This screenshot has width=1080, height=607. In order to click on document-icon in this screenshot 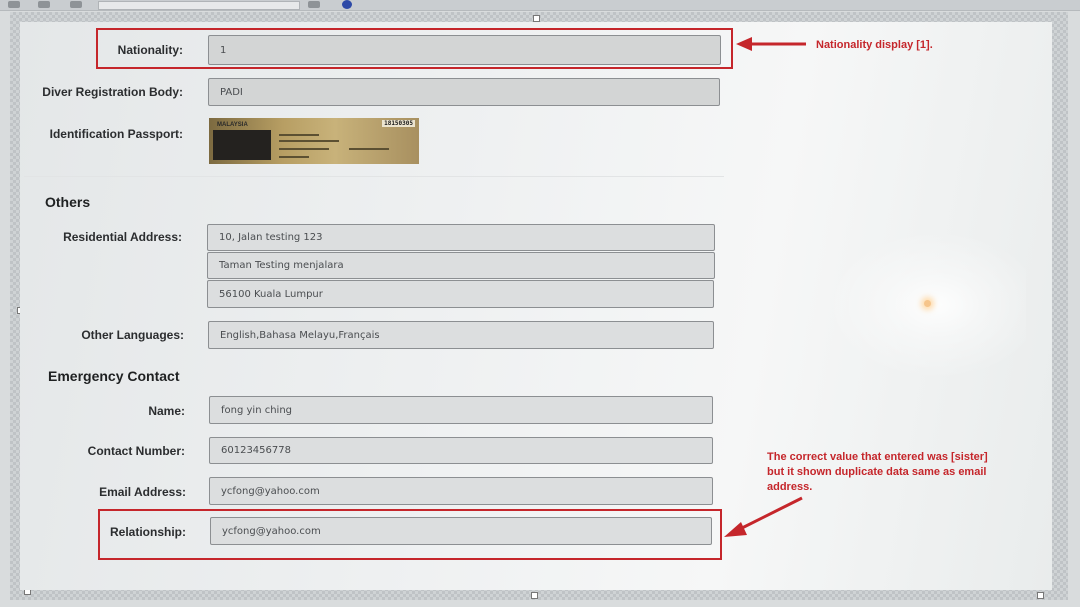, I will do `click(76, 4)`.